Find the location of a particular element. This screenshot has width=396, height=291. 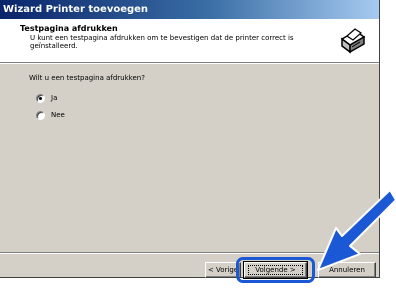

radio-option-ja: Ja is located at coordinates (46, 98).